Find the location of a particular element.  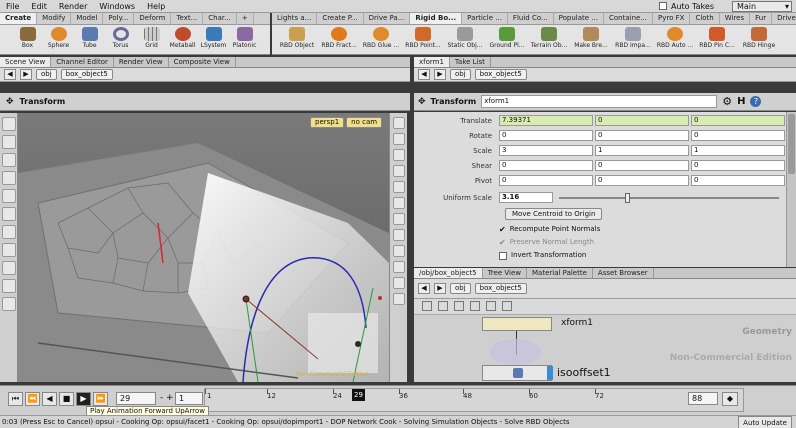

timeline-ruler: 1 12 24 36 48 60 72 29 is located at coordinates (474, 400).